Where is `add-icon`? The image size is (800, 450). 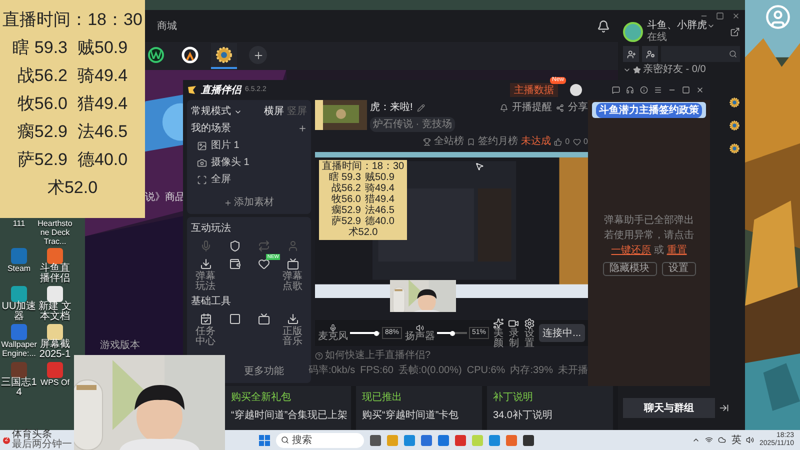 add-icon is located at coordinates (258, 55).